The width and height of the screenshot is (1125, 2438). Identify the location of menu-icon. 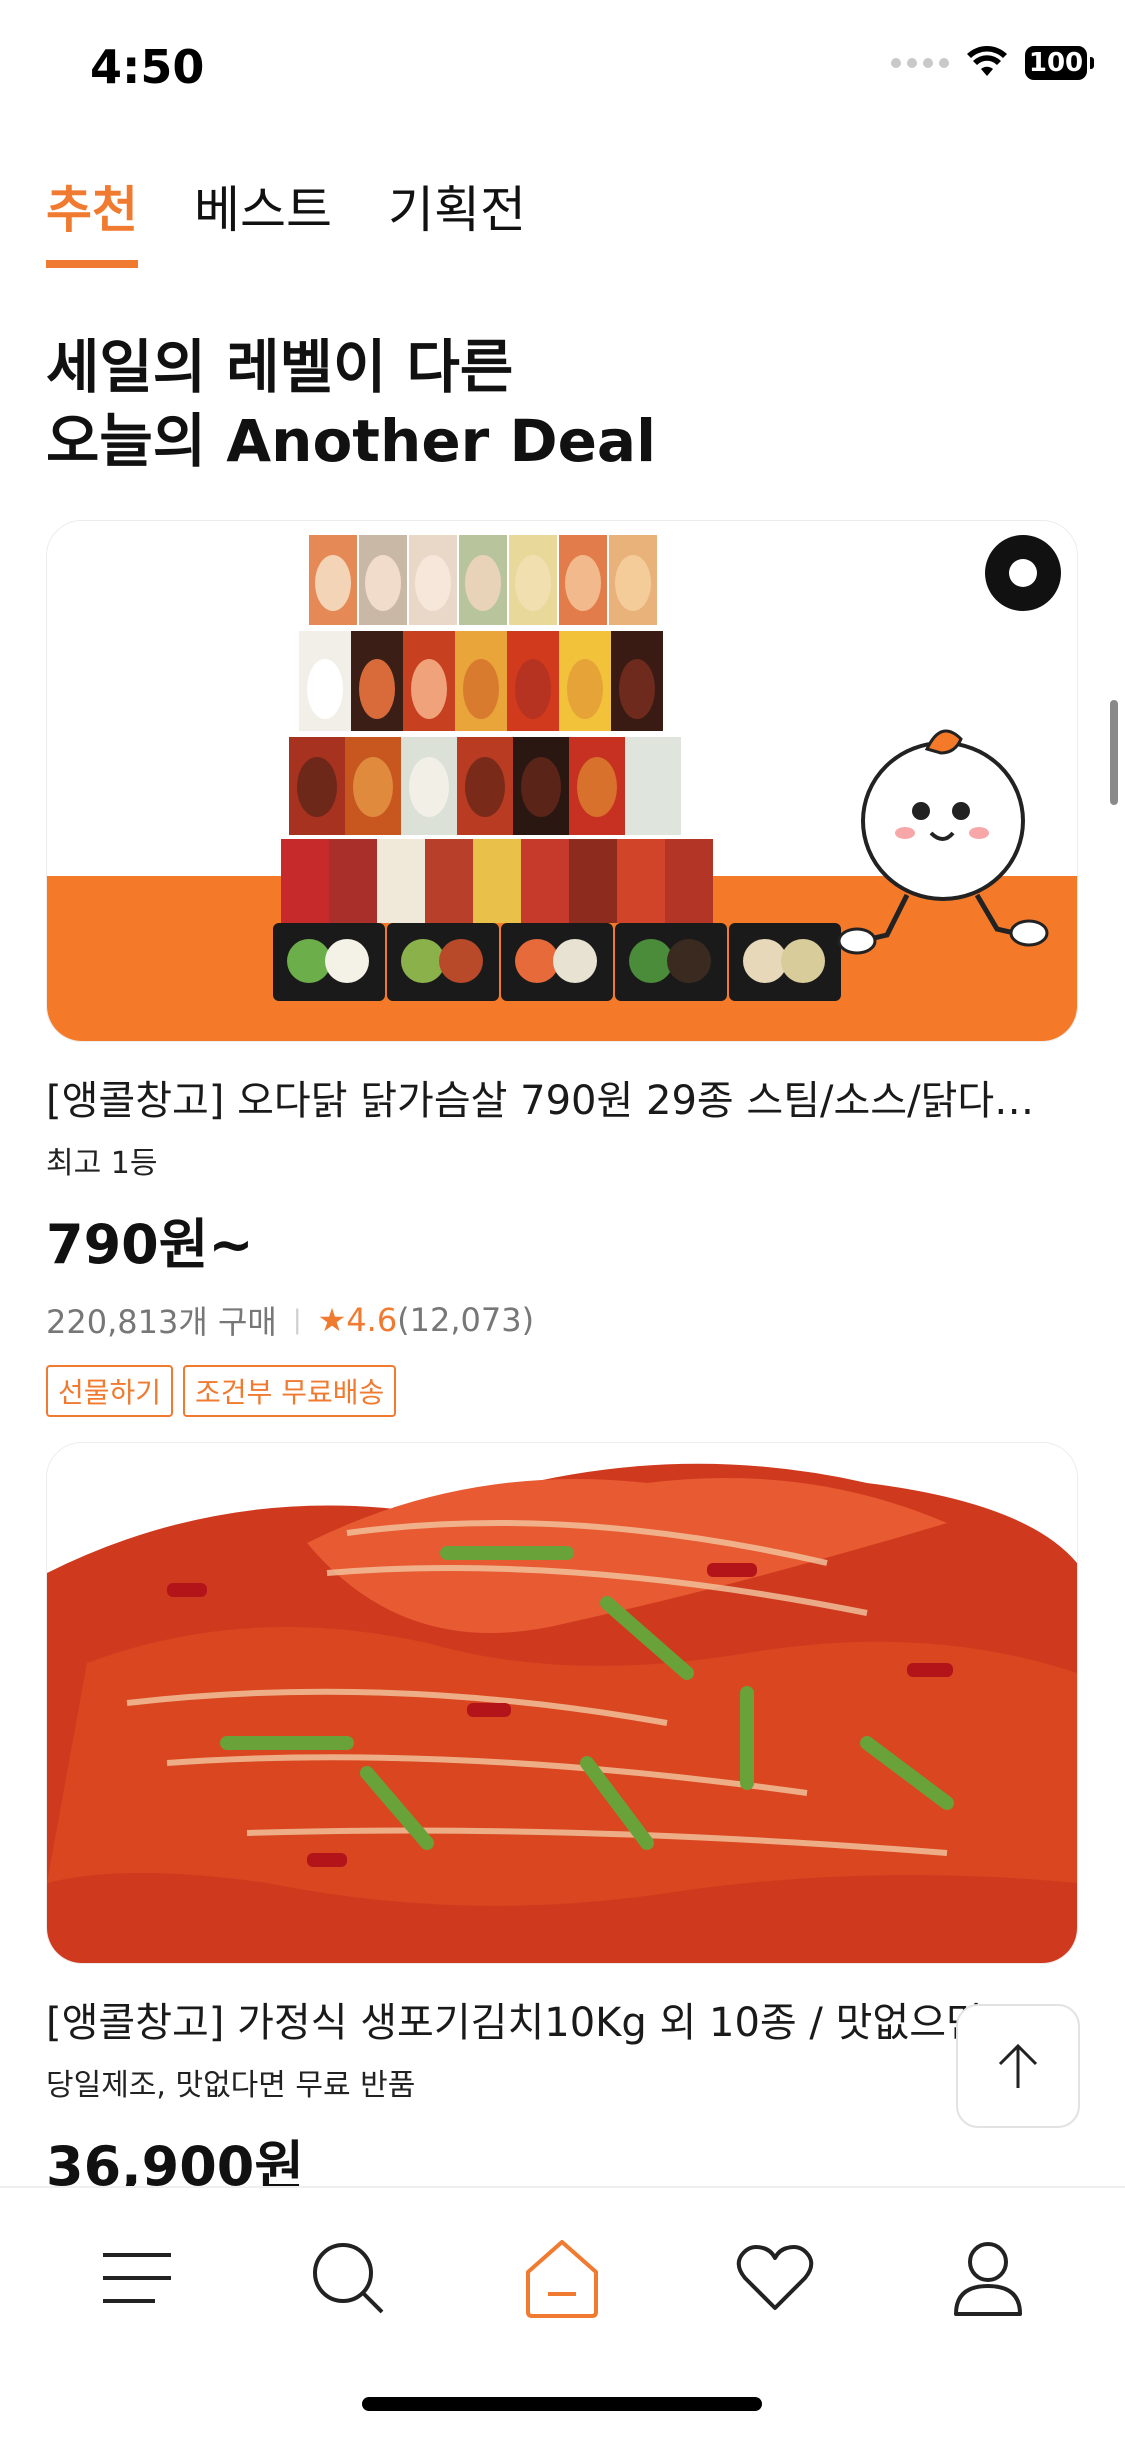
(137, 2278).